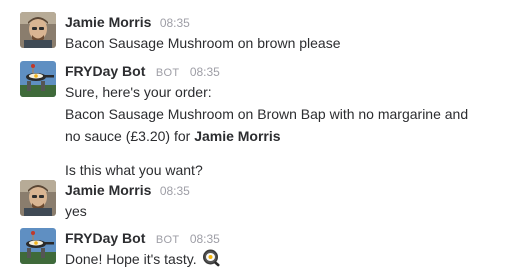 The height and width of the screenshot is (272, 522). Describe the element at coordinates (288, 136) in the screenshot. I see `message-text: no sauce (£3.20) for Jamie Morris` at that location.